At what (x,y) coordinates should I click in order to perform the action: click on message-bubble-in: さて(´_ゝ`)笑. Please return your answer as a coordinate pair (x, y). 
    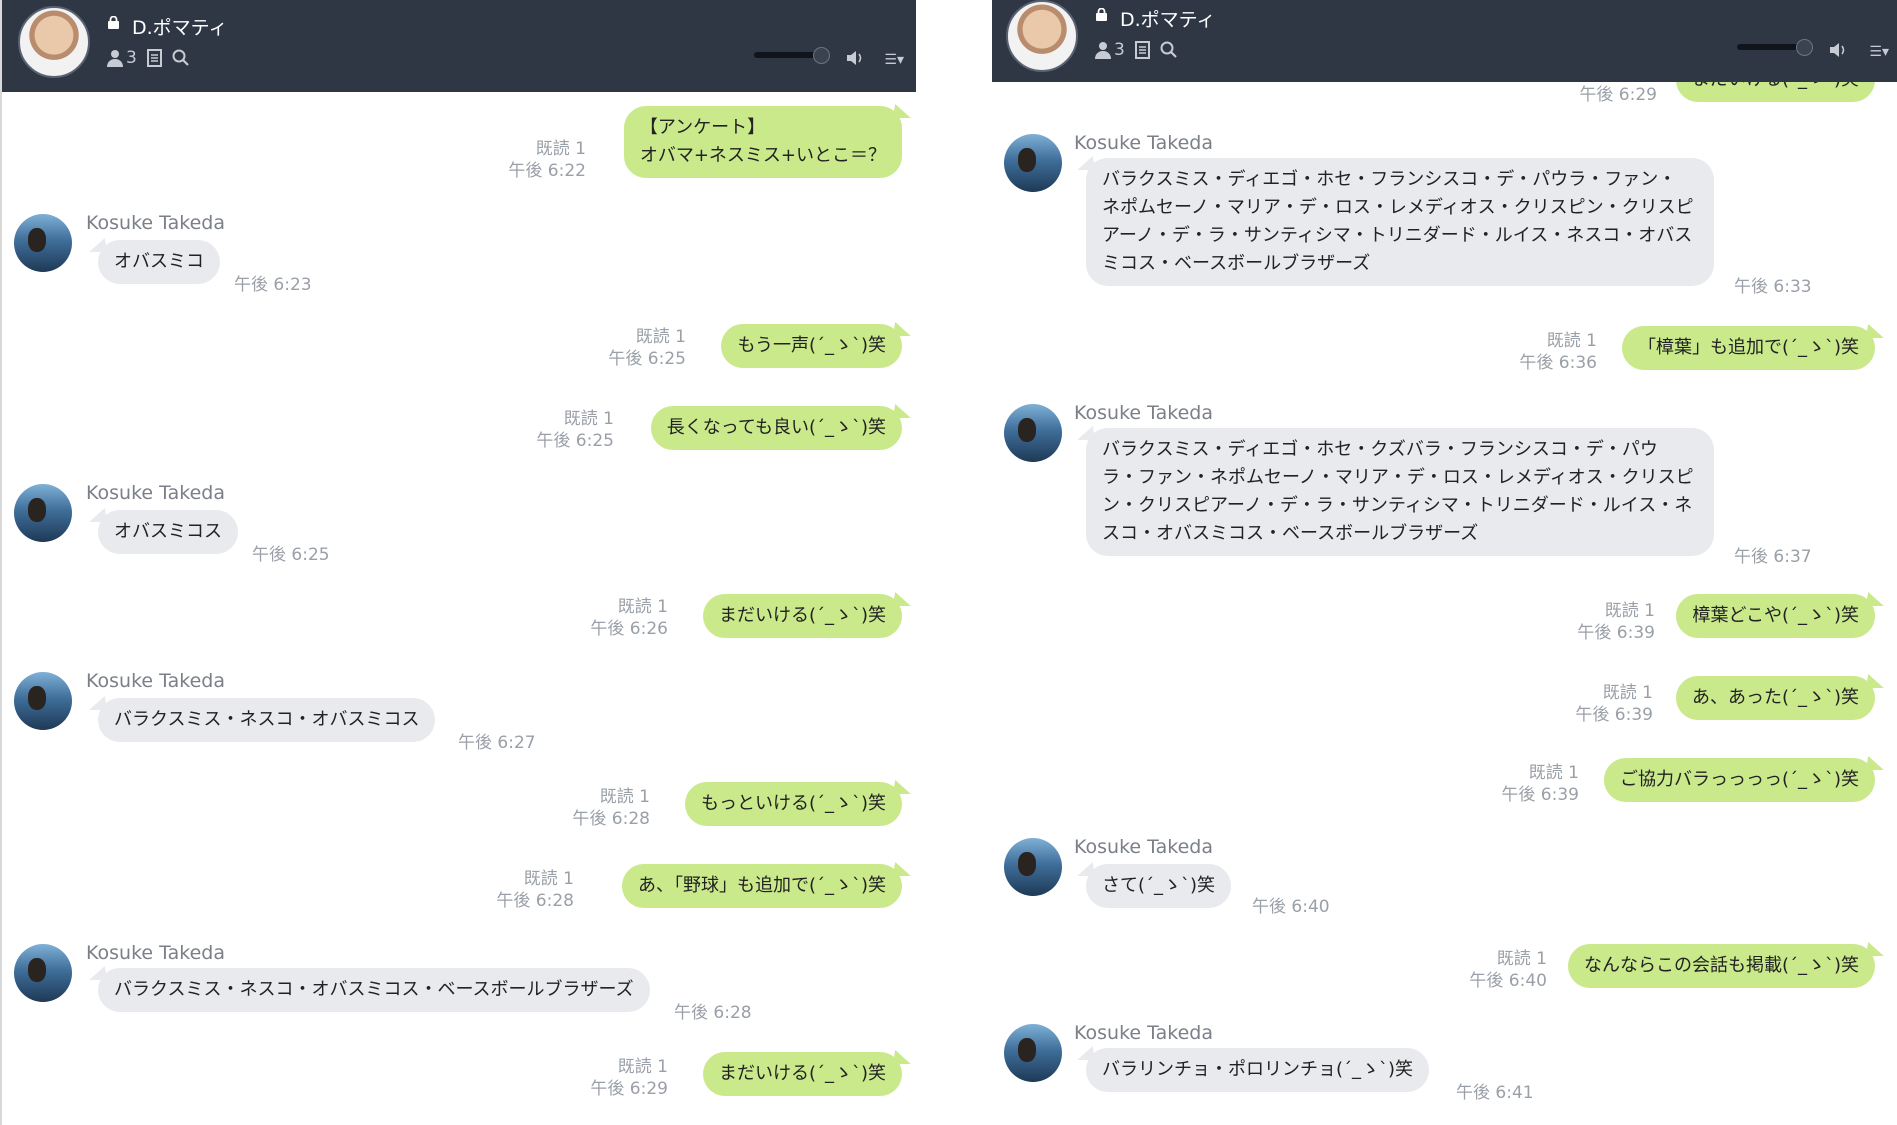
    Looking at the image, I should click on (1159, 886).